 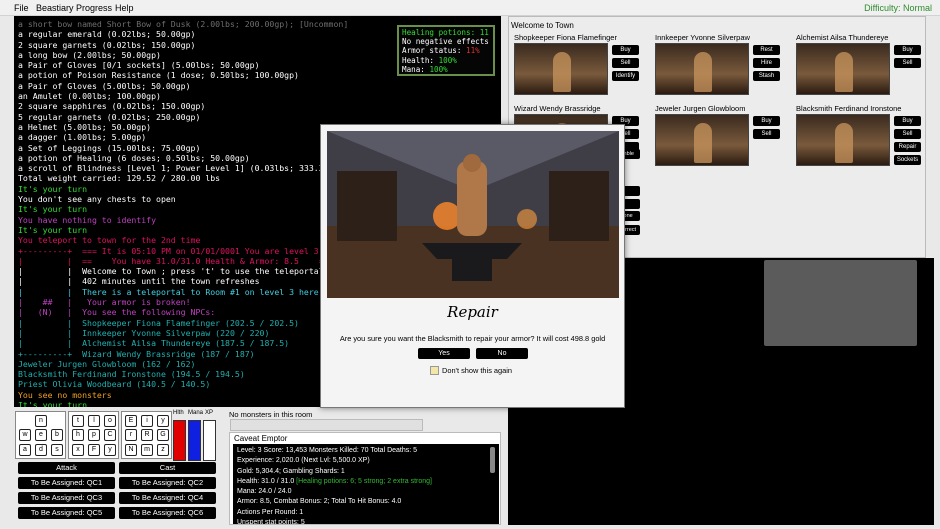 I want to click on npc-name: Alchemist Ailsa Thundereye, so click(x=842, y=37).